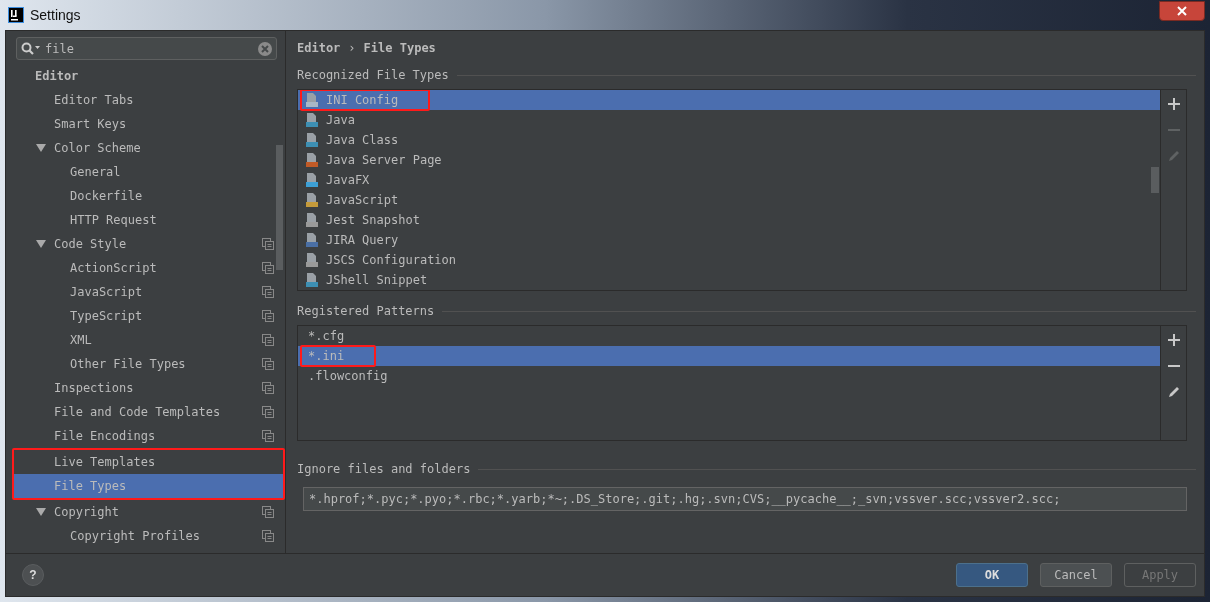  Describe the element at coordinates (729, 160) in the screenshot. I see `list-item: Java Server Page` at that location.